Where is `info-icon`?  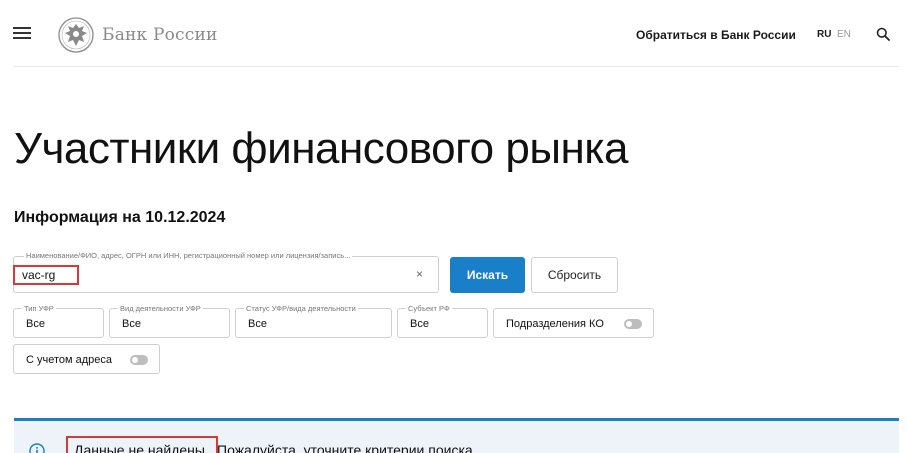 info-icon is located at coordinates (37, 448).